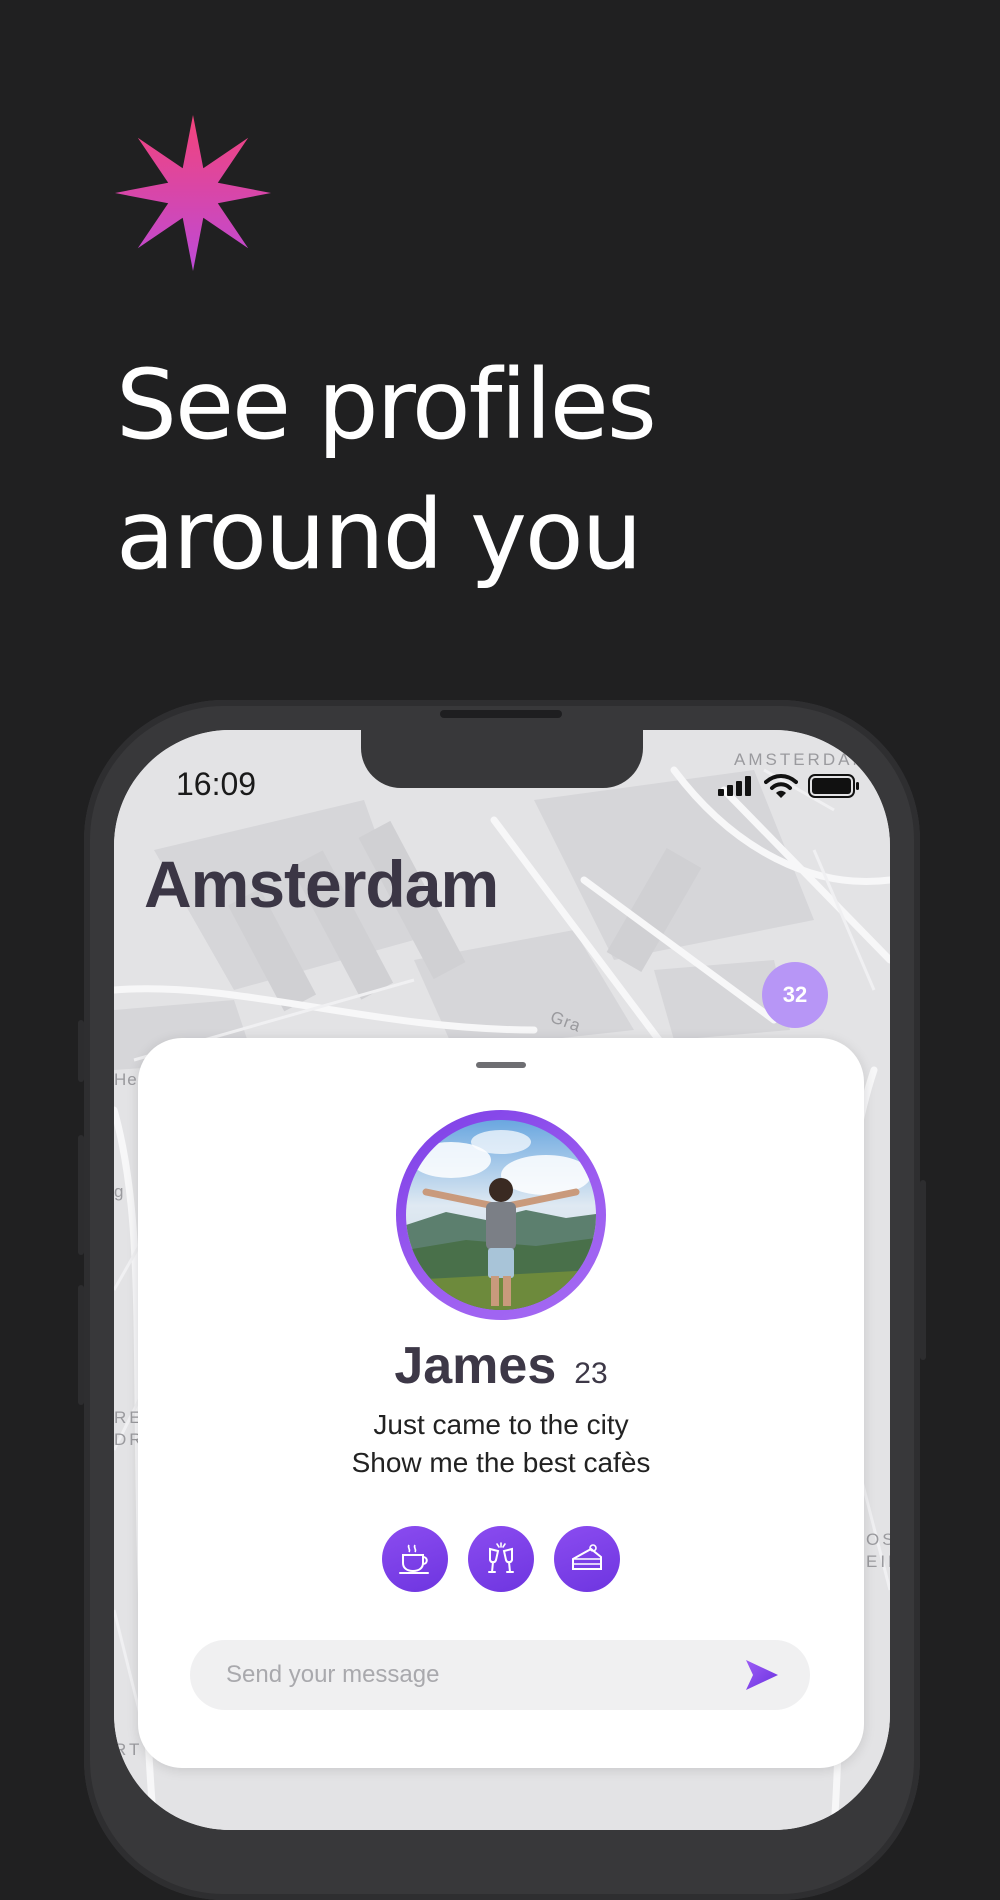 This screenshot has width=1000, height=1900. I want to click on interest-list, so click(501, 1559).